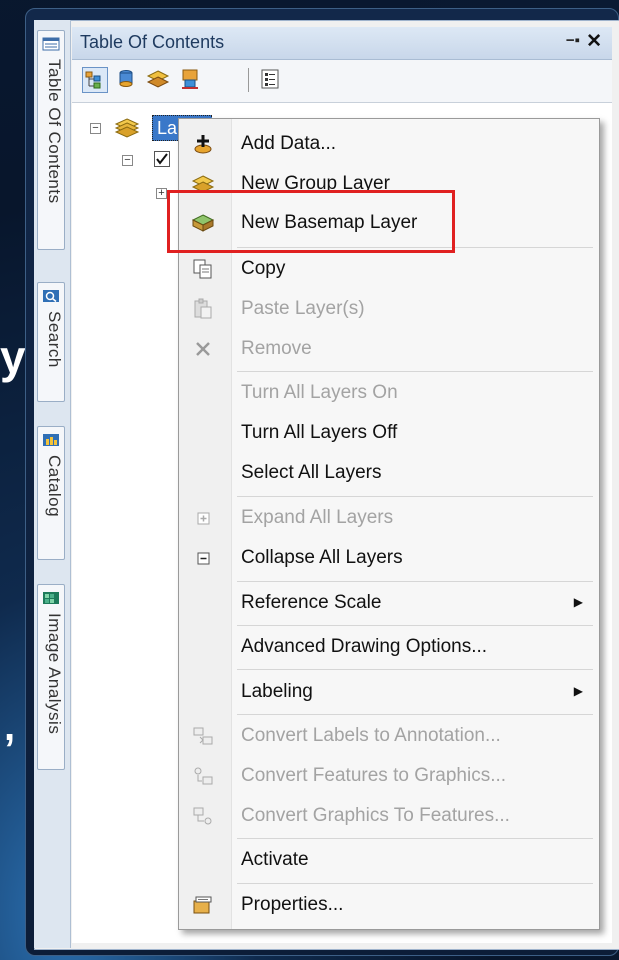  I want to click on menu-item-turn-all-layers-off: Turn All Layers Off, so click(389, 433).